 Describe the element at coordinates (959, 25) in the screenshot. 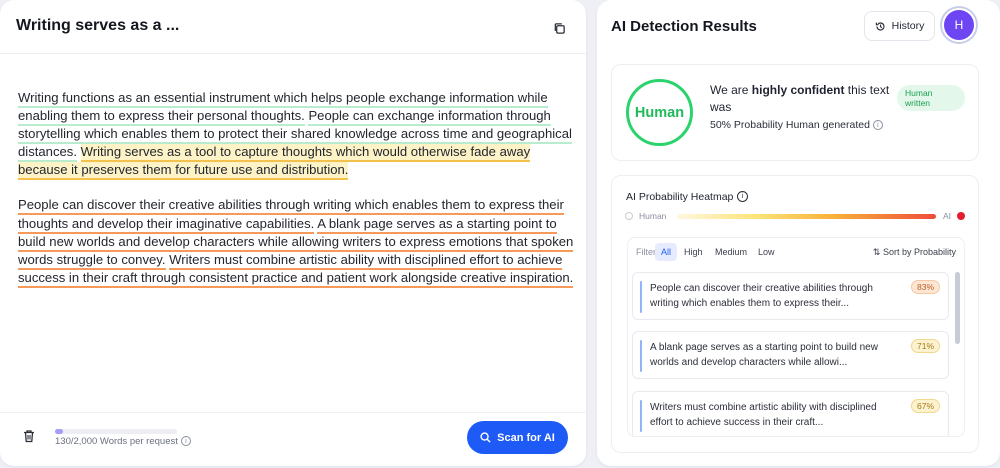

I see `user-avatar: H` at that location.